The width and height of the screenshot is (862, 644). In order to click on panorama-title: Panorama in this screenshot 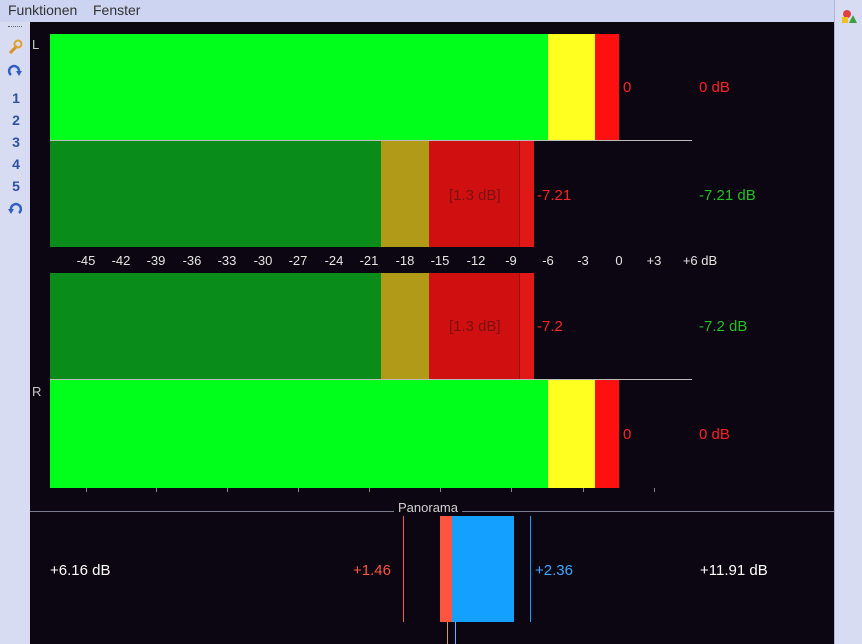, I will do `click(428, 507)`.